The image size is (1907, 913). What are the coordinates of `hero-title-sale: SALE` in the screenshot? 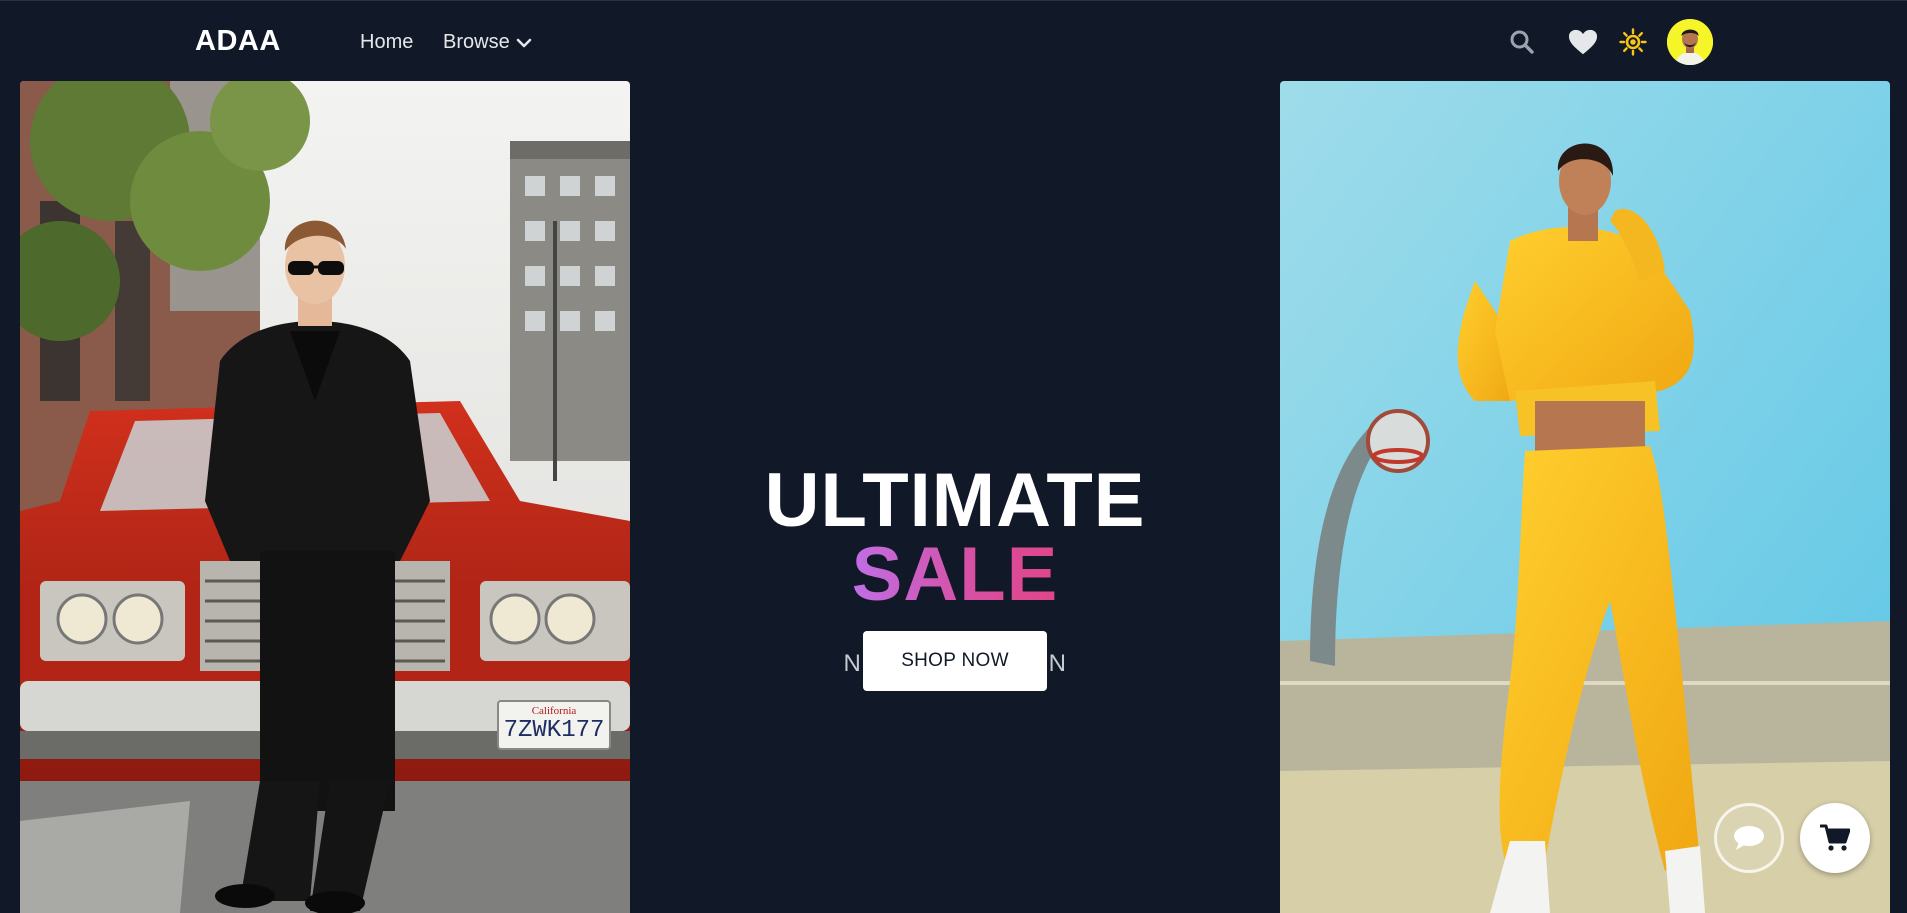 It's located at (955, 574).